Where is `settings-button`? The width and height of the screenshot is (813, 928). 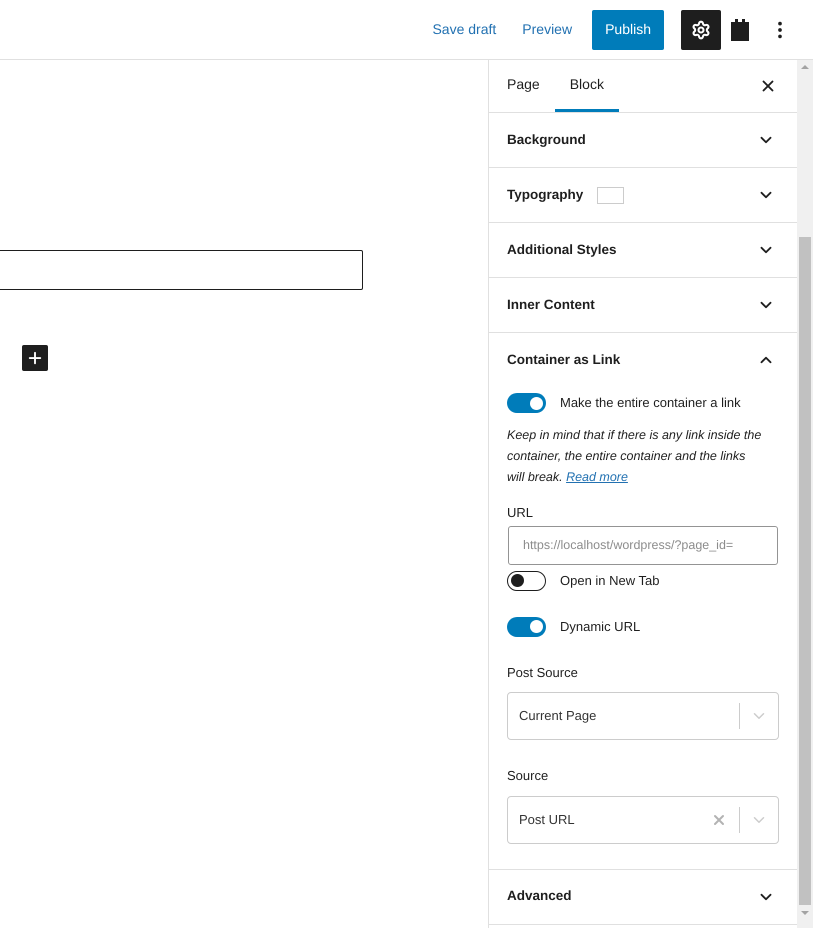
settings-button is located at coordinates (701, 30).